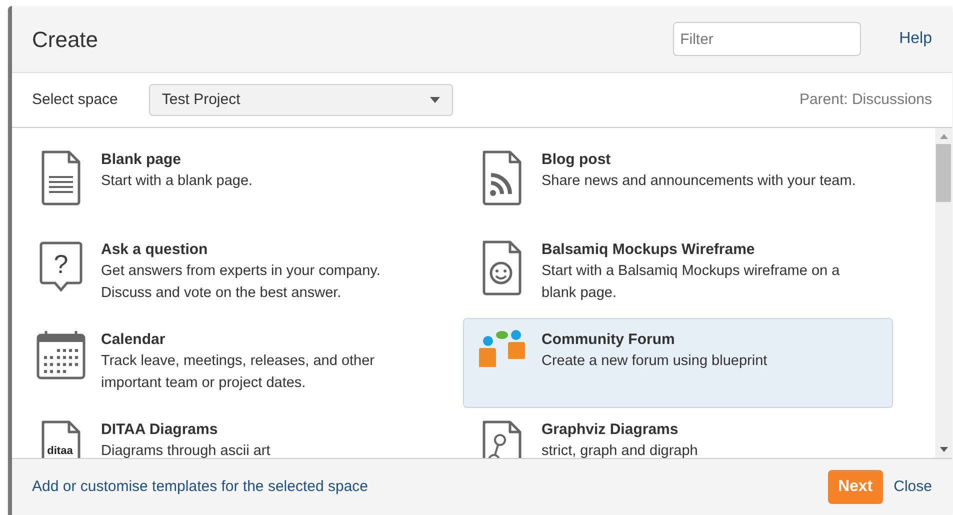  Describe the element at coordinates (913, 487) in the screenshot. I see `close-link: Close` at that location.